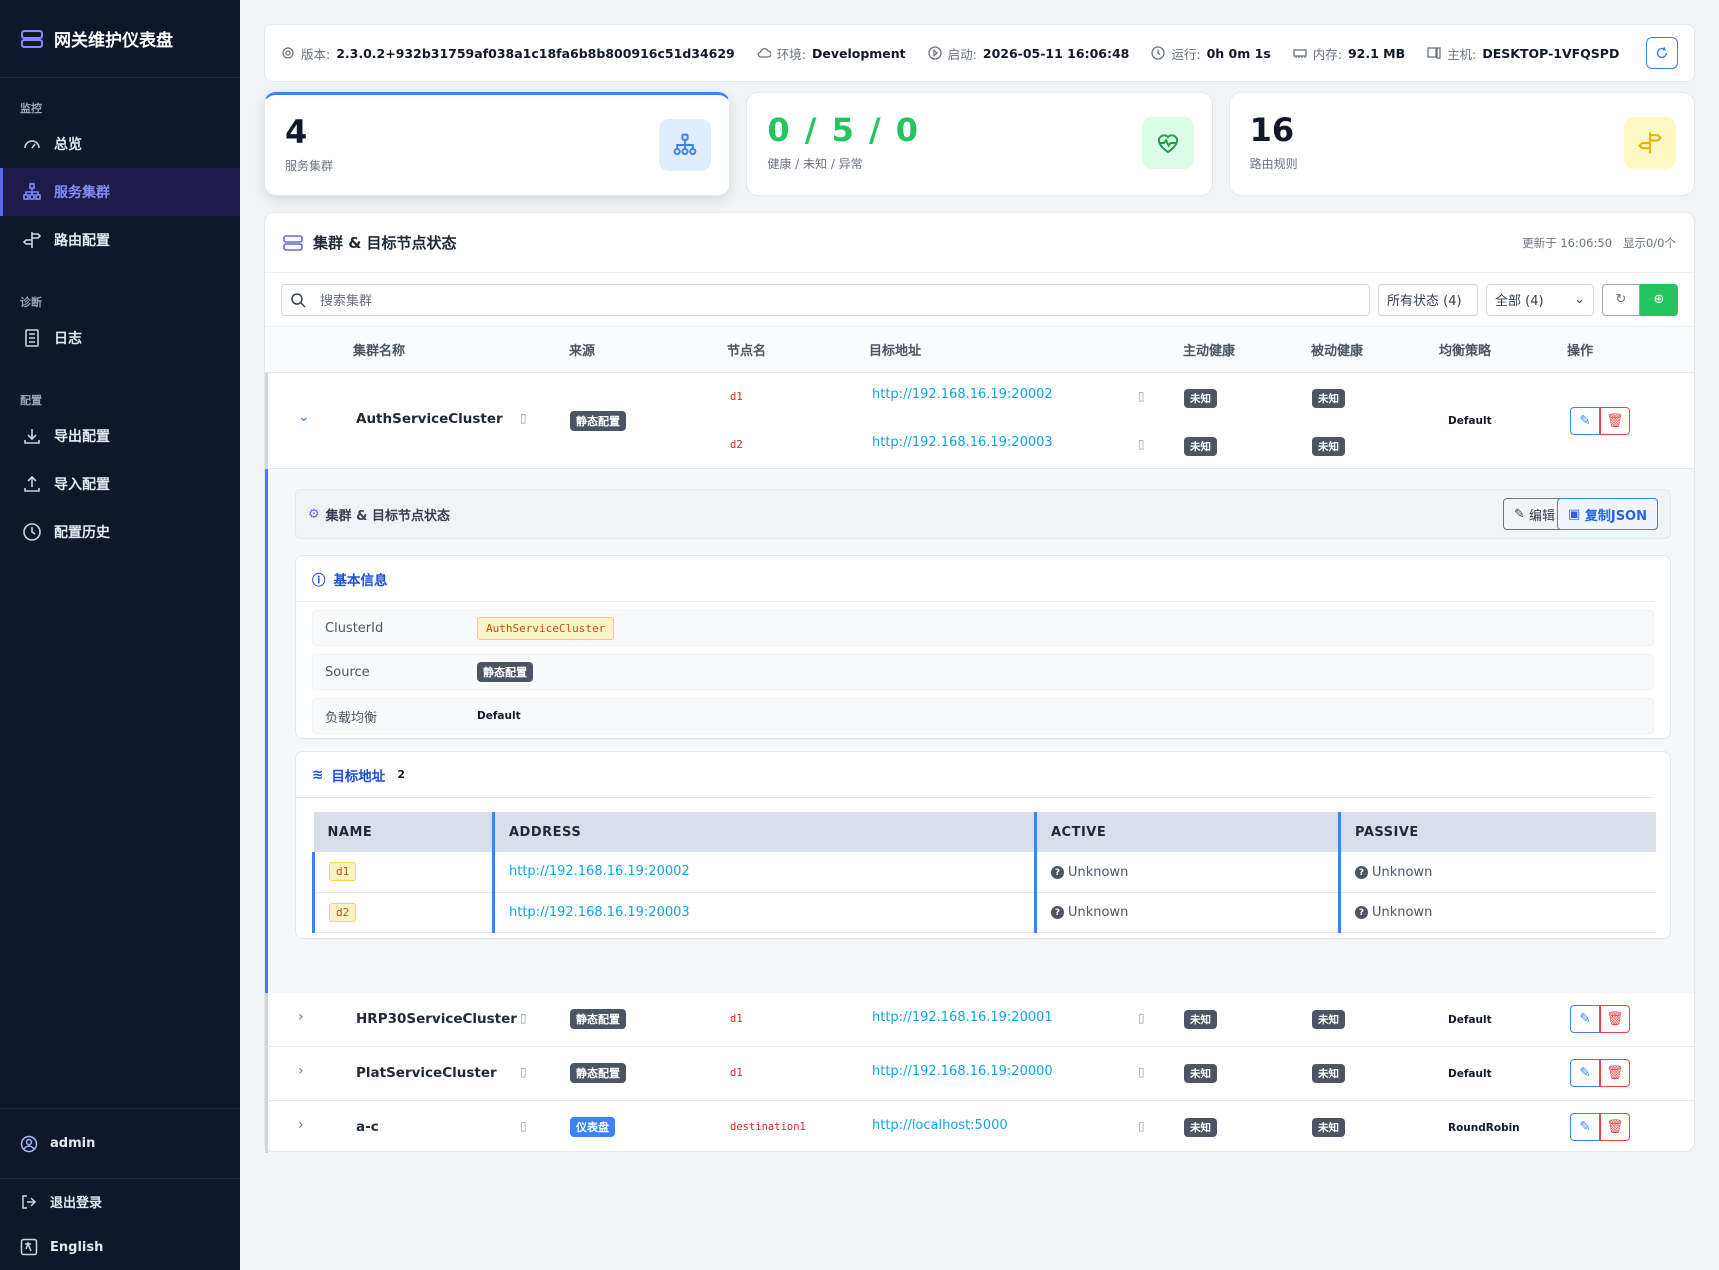 This screenshot has width=1719, height=1270. Describe the element at coordinates (120, 1201) in the screenshot. I see `logout-button: 退出登录` at that location.